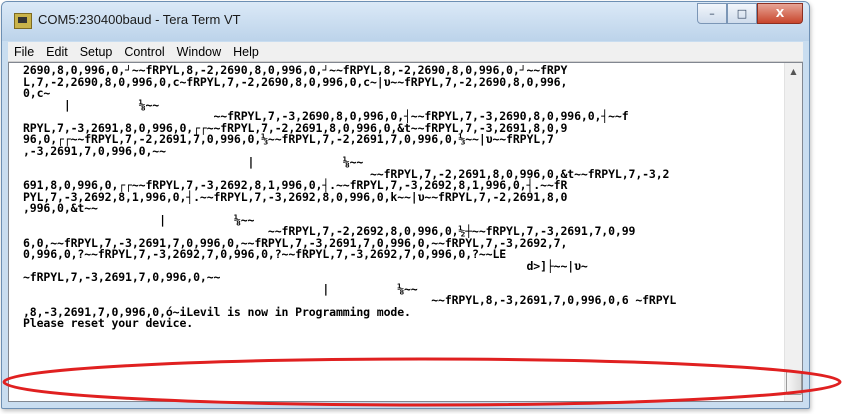  What do you see at coordinates (96, 52) in the screenshot?
I see `menu-setup: Setup` at bounding box center [96, 52].